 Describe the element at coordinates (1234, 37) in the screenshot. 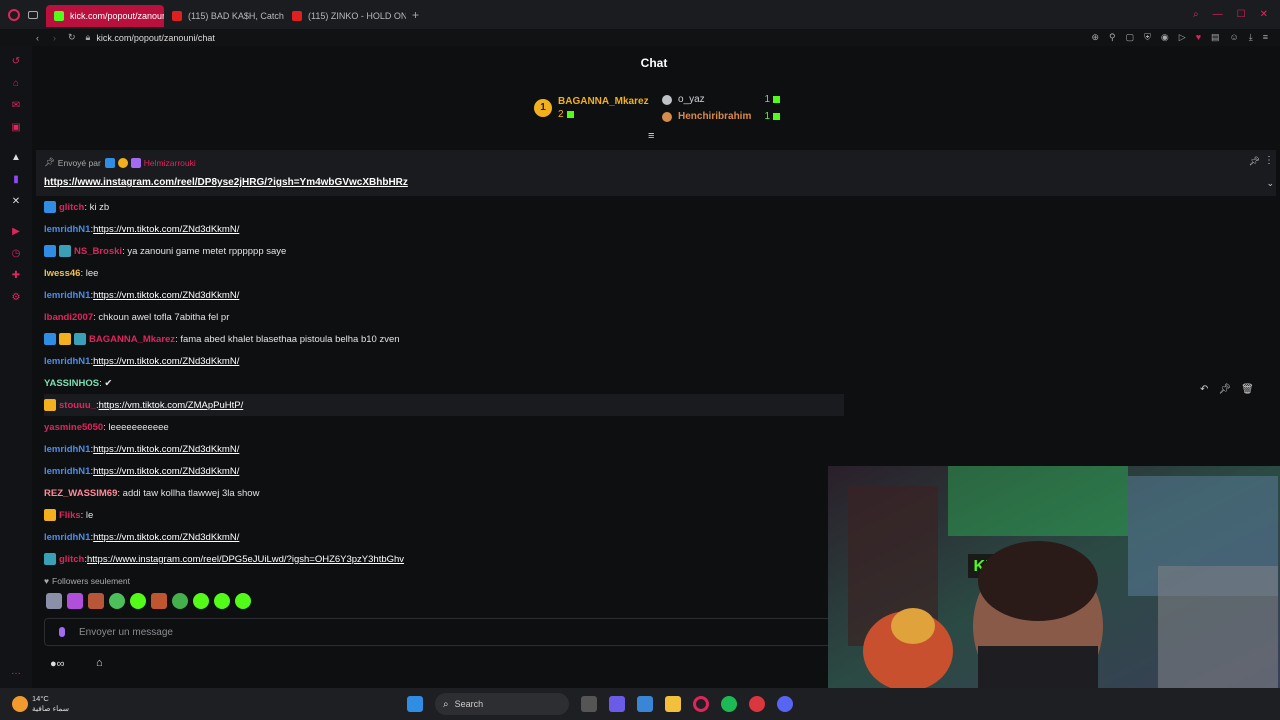

I see `profile-icon: ☺` at that location.